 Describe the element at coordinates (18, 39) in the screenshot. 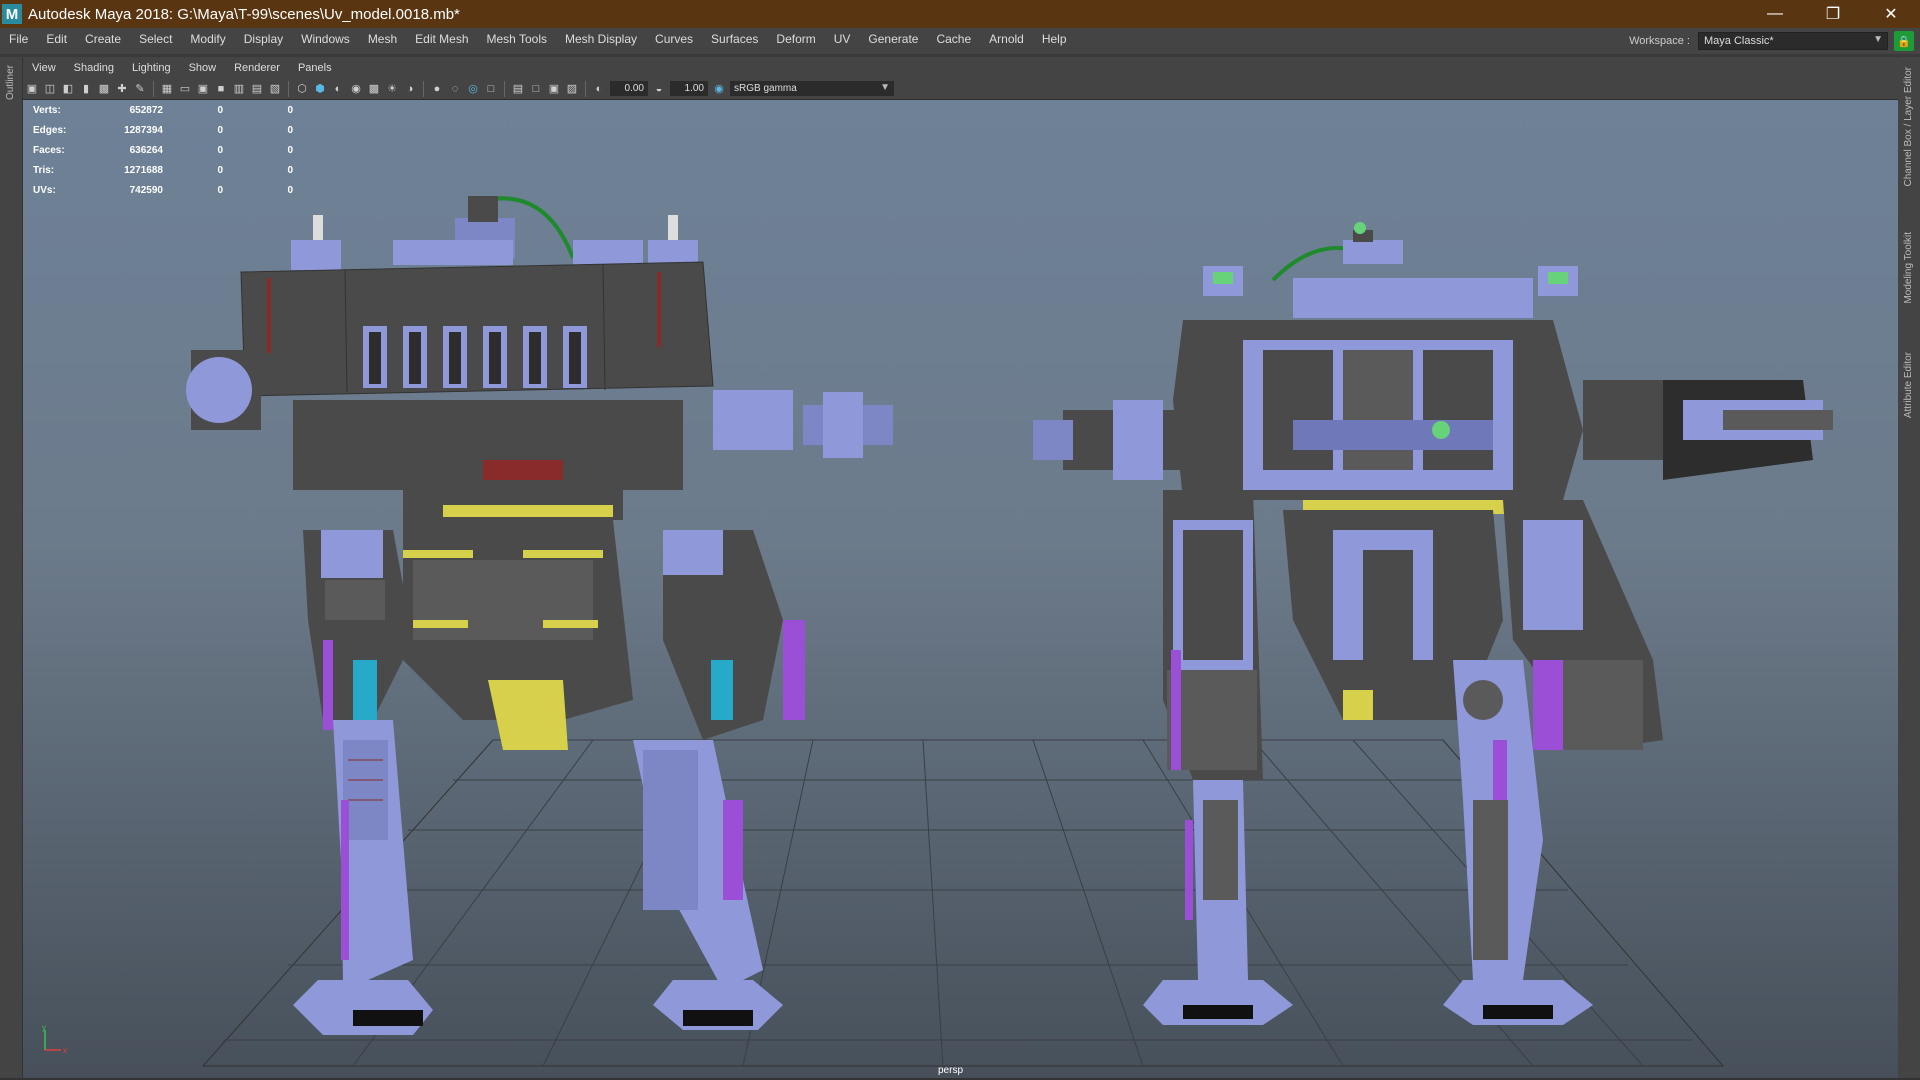

I see `menu-file: File` at that location.